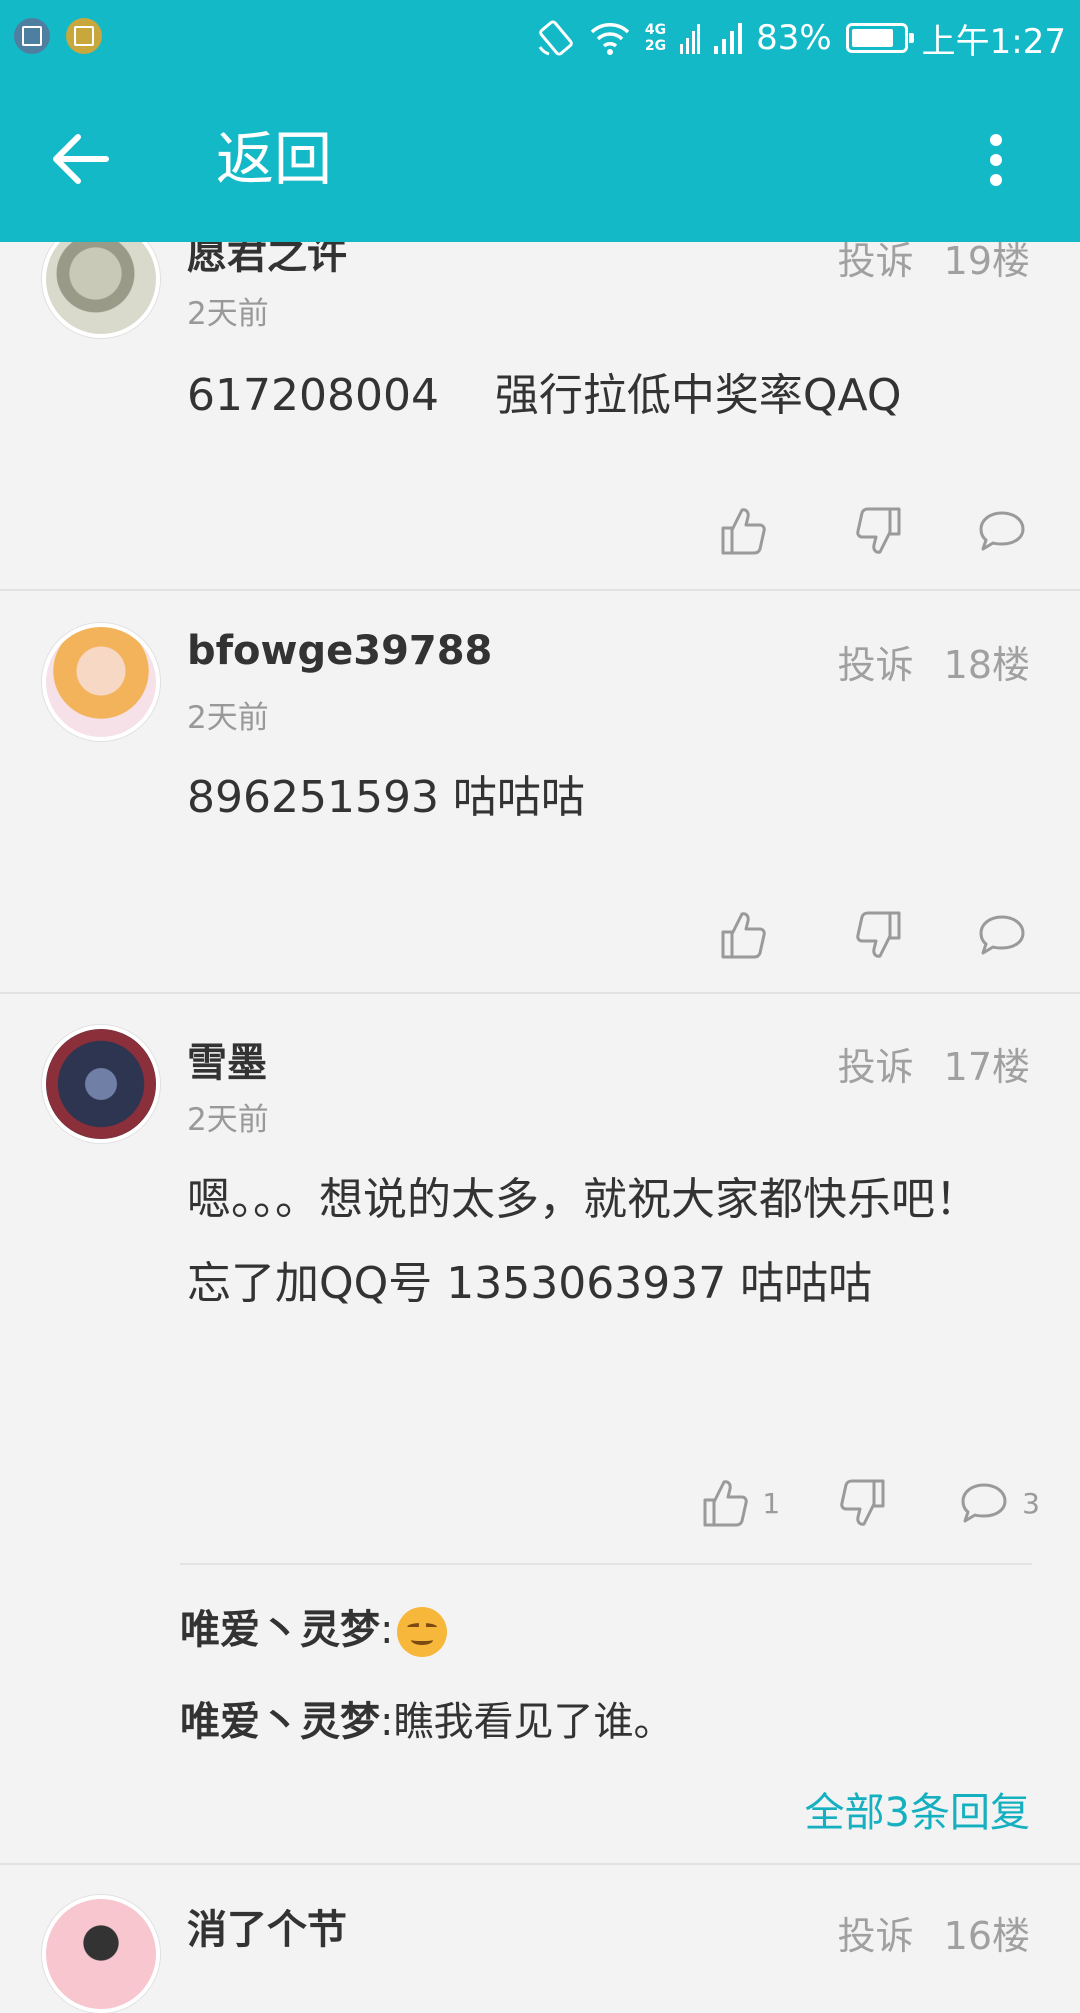 This screenshot has height=2013, width=1080. What do you see at coordinates (1031, 1503) in the screenshot?
I see `comment-count: 3` at bounding box center [1031, 1503].